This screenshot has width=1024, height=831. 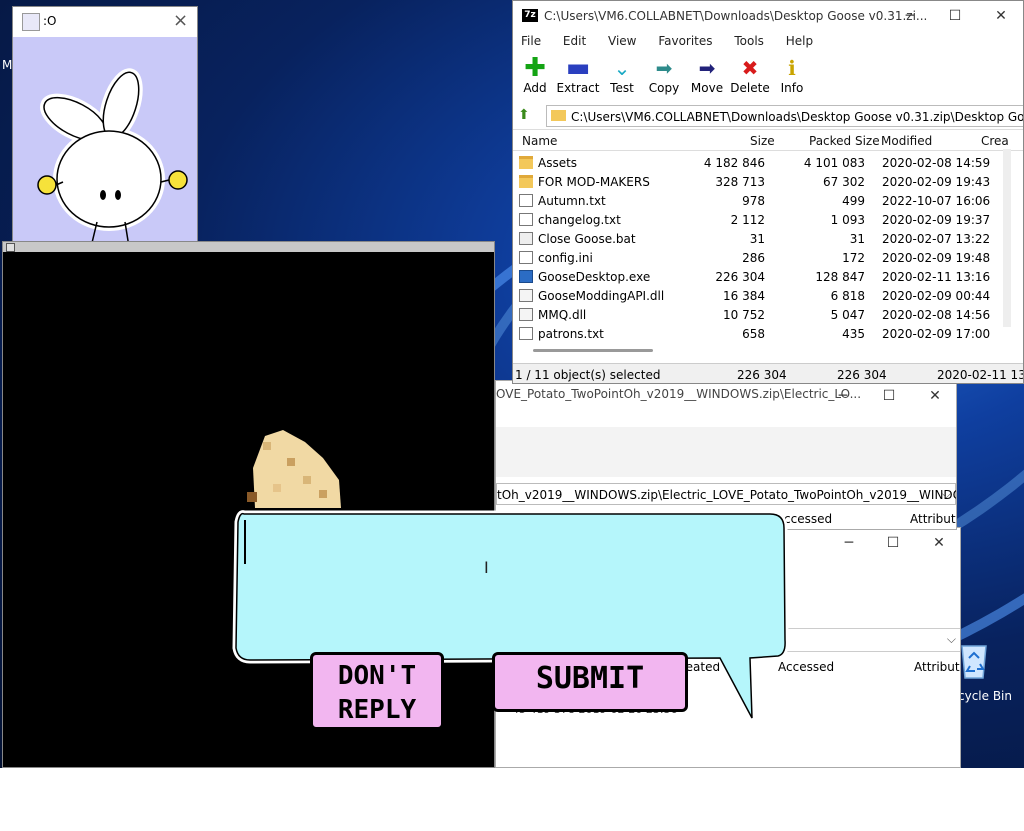 What do you see at coordinates (937, 667) in the screenshot?
I see `column-attributes: Attribute` at bounding box center [937, 667].